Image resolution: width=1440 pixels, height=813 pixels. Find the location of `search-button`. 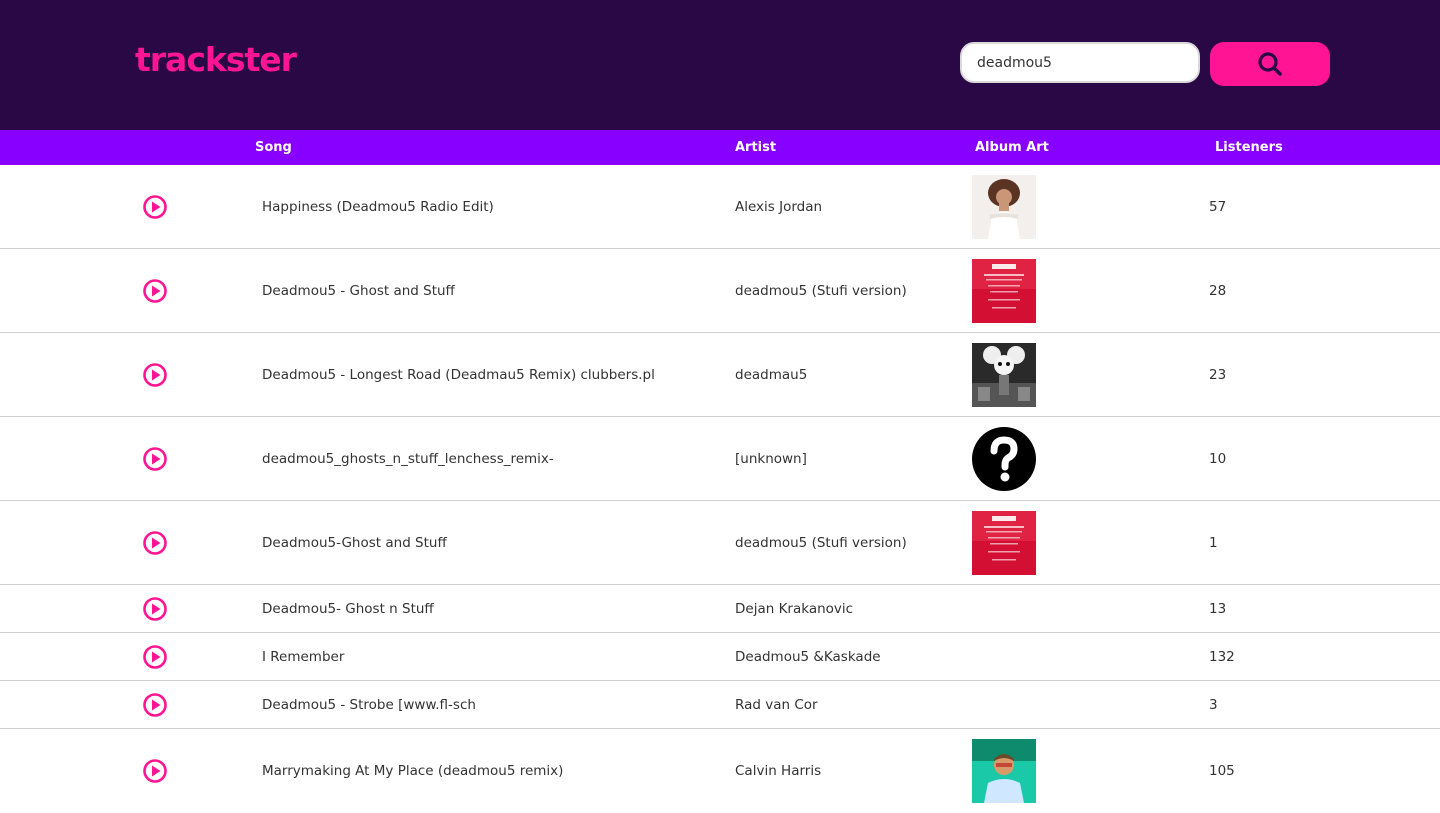

search-button is located at coordinates (1270, 64).